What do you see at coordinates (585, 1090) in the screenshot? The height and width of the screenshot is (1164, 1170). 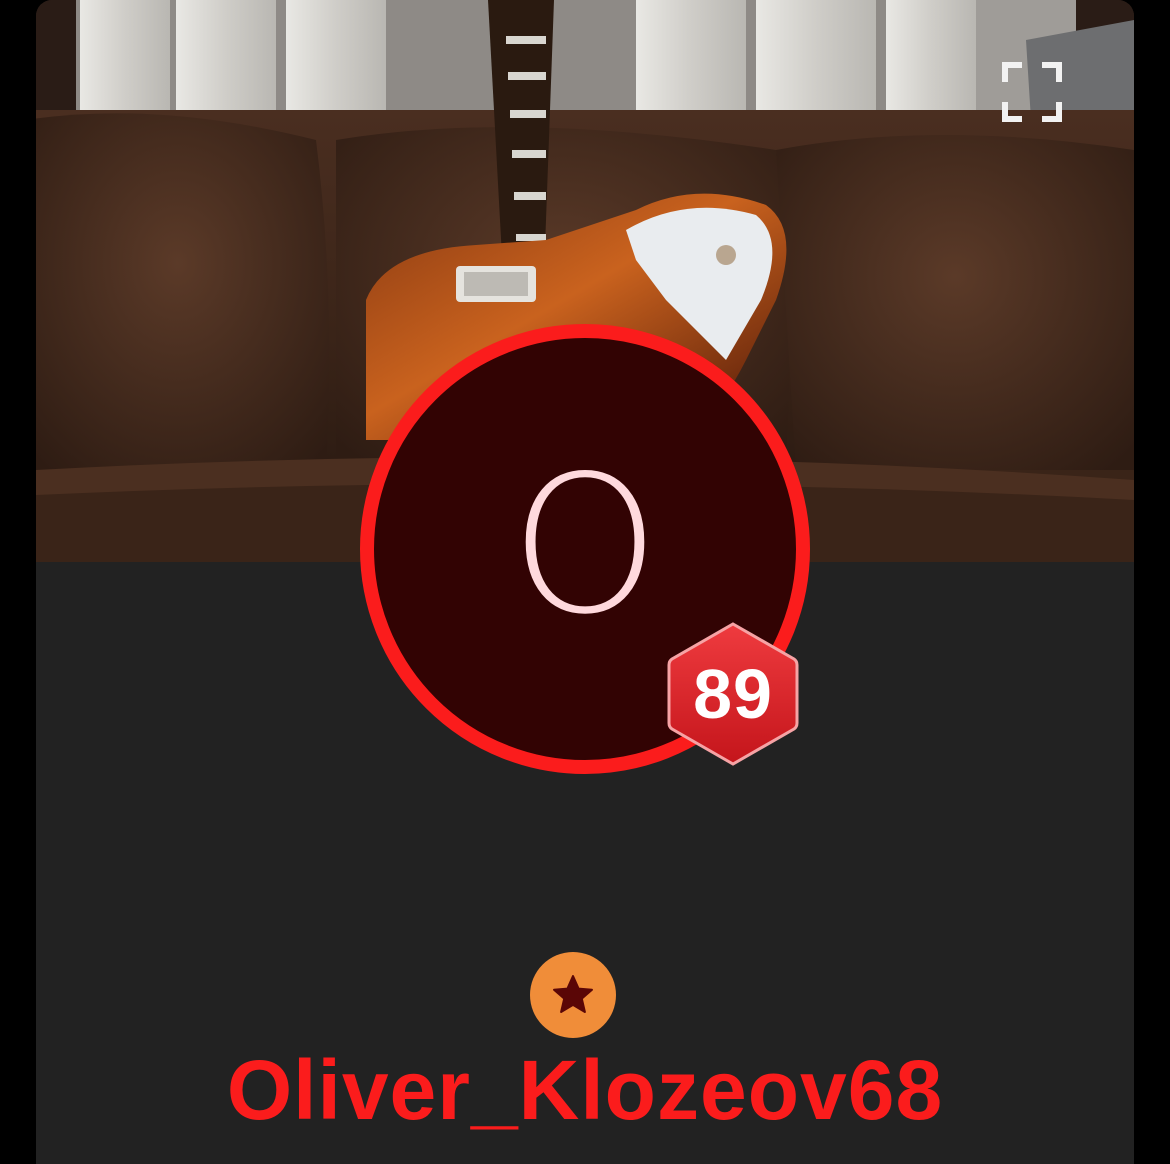 I see `username: Oliver_Klozeov68` at bounding box center [585, 1090].